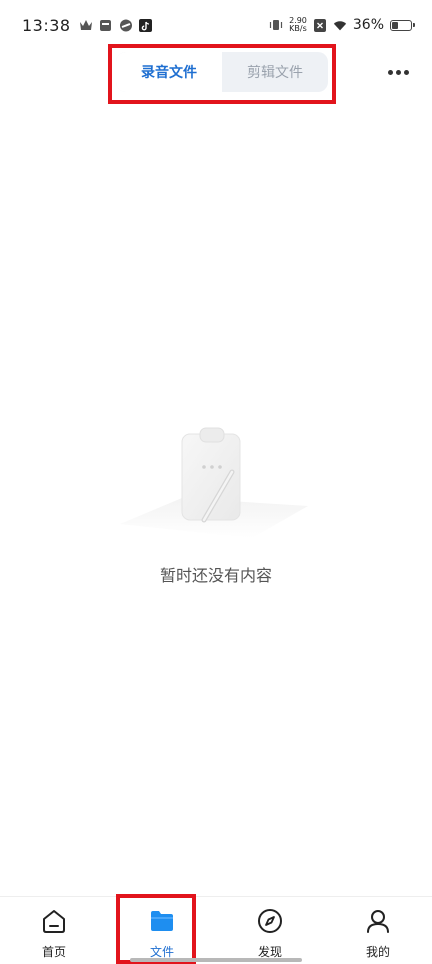  I want to click on tab-label: 剪辑文件, so click(275, 73).